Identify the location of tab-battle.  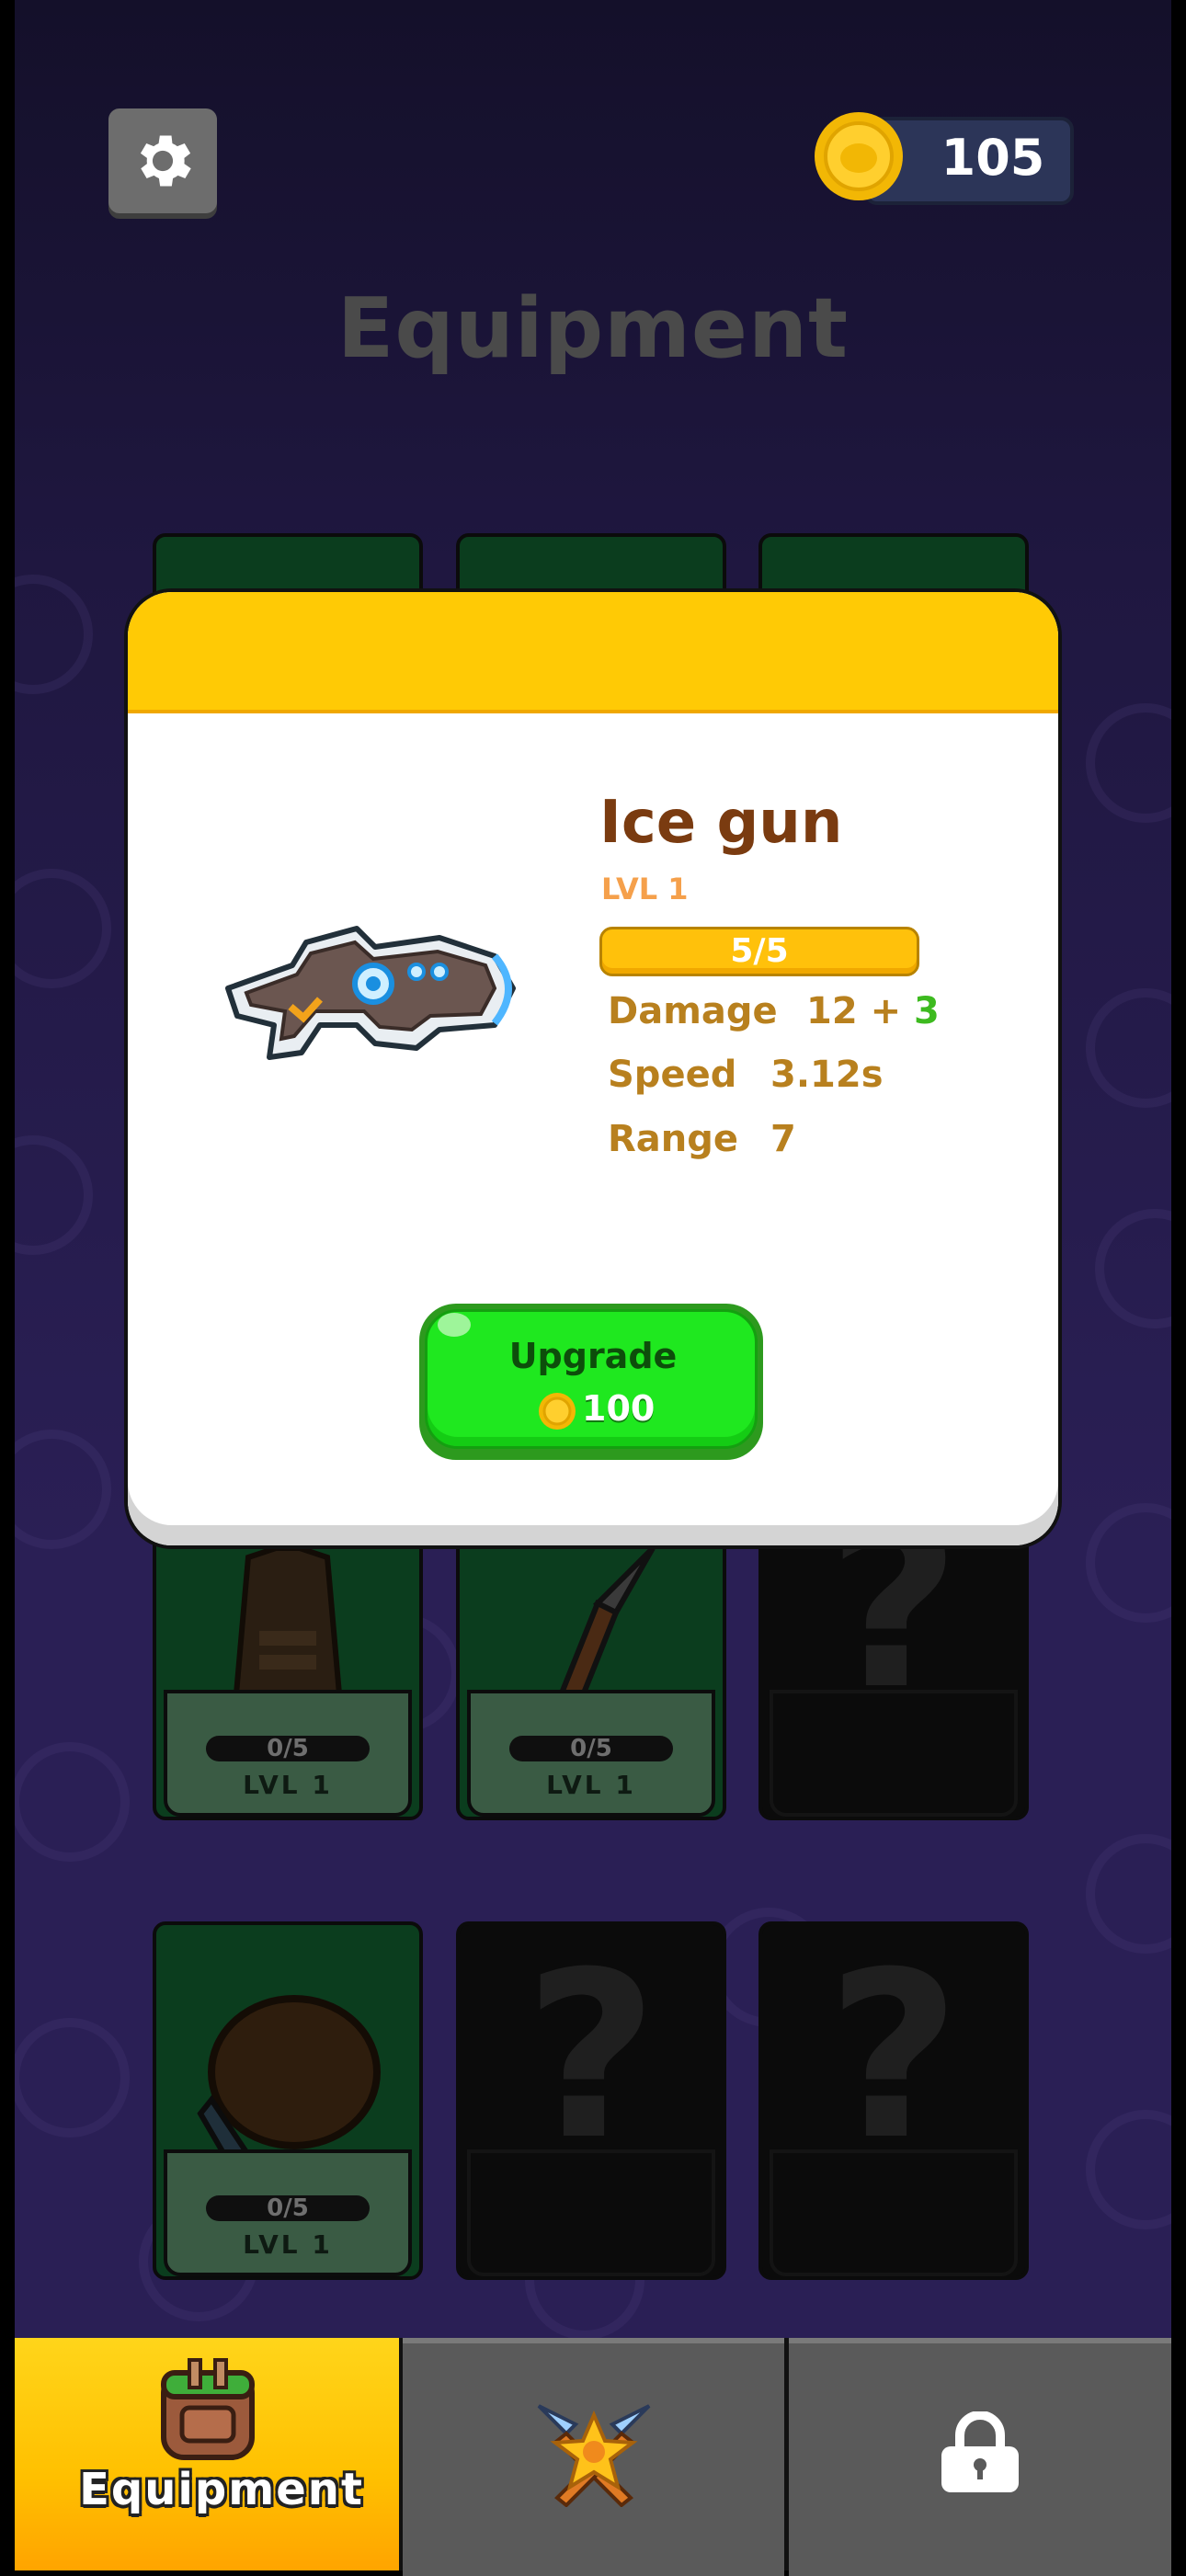
(593, 2457).